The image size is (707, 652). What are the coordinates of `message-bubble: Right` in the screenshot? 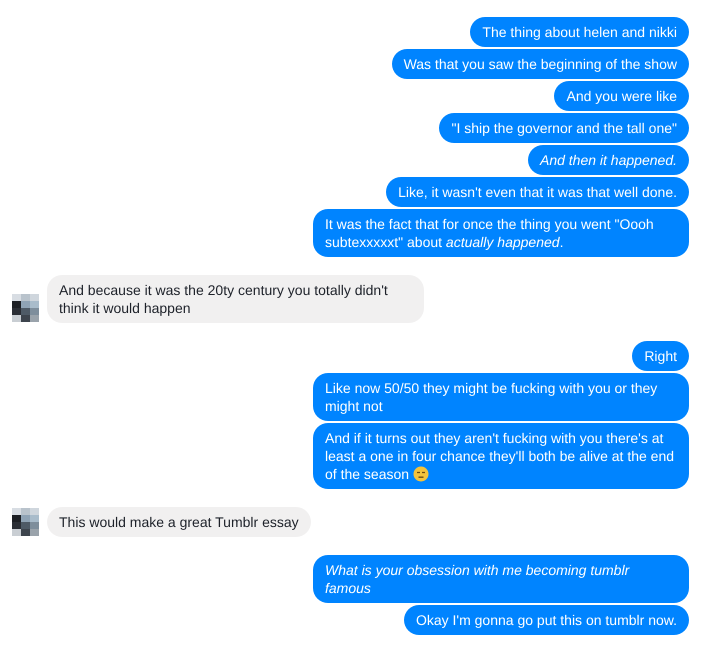 It's located at (660, 356).